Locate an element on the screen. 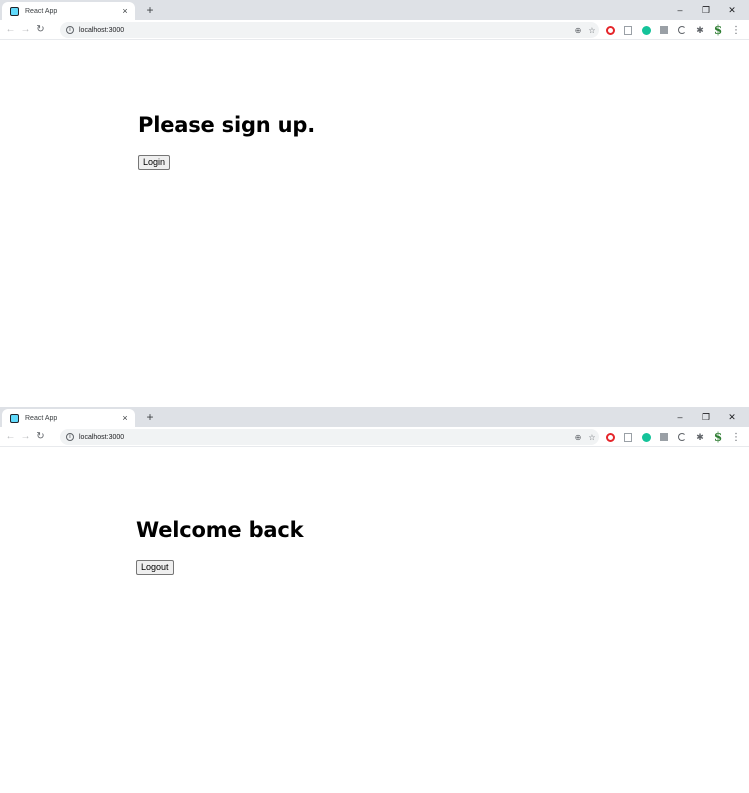 Image resolution: width=749 pixels, height=793 pixels. login-button: Login is located at coordinates (154, 162).